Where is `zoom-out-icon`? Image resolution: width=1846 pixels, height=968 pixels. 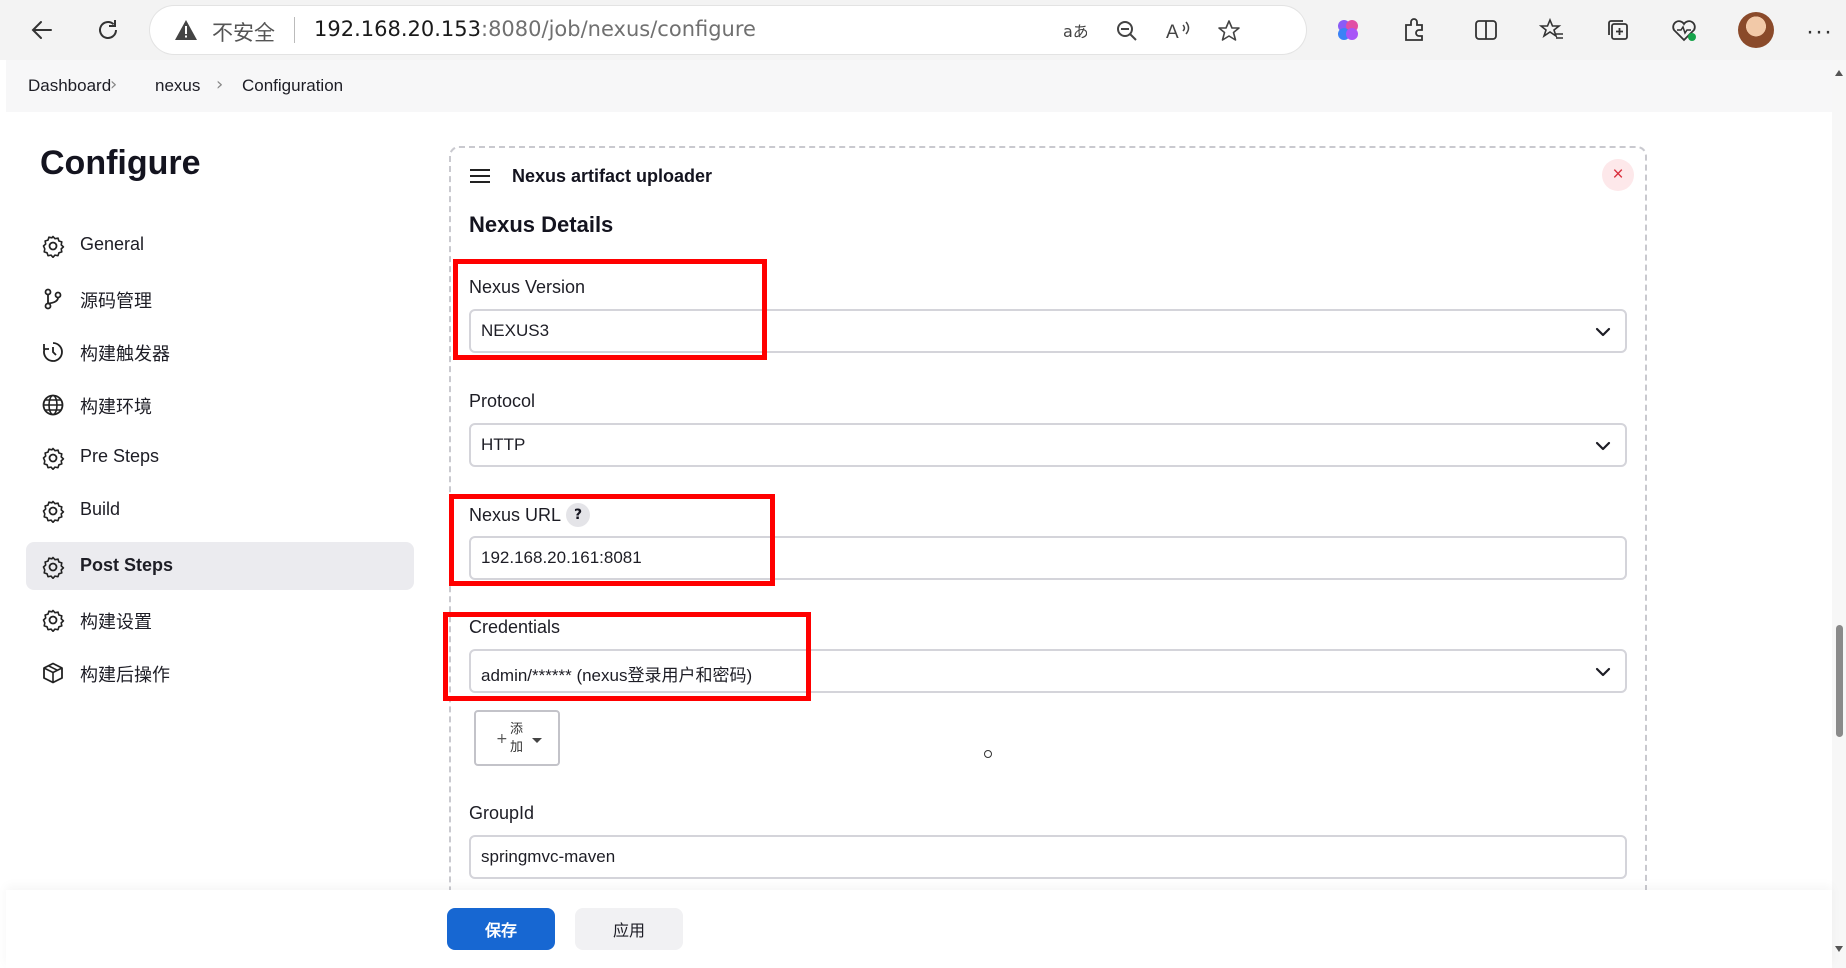 zoom-out-icon is located at coordinates (1127, 31).